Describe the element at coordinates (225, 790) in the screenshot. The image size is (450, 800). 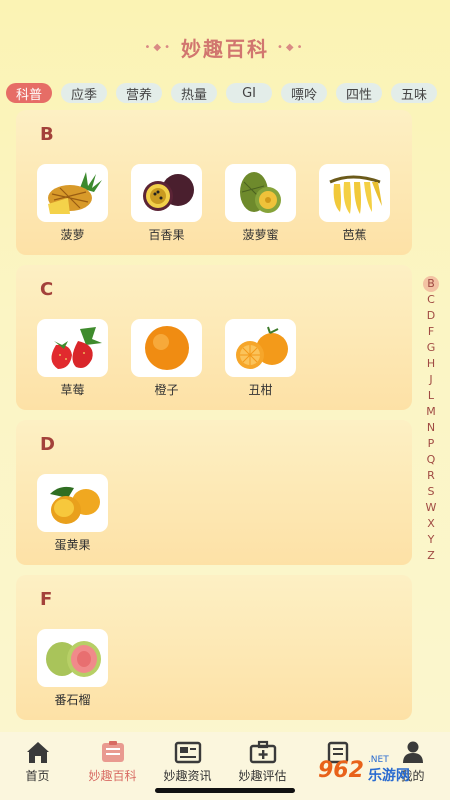
I see `home-indicator` at that location.